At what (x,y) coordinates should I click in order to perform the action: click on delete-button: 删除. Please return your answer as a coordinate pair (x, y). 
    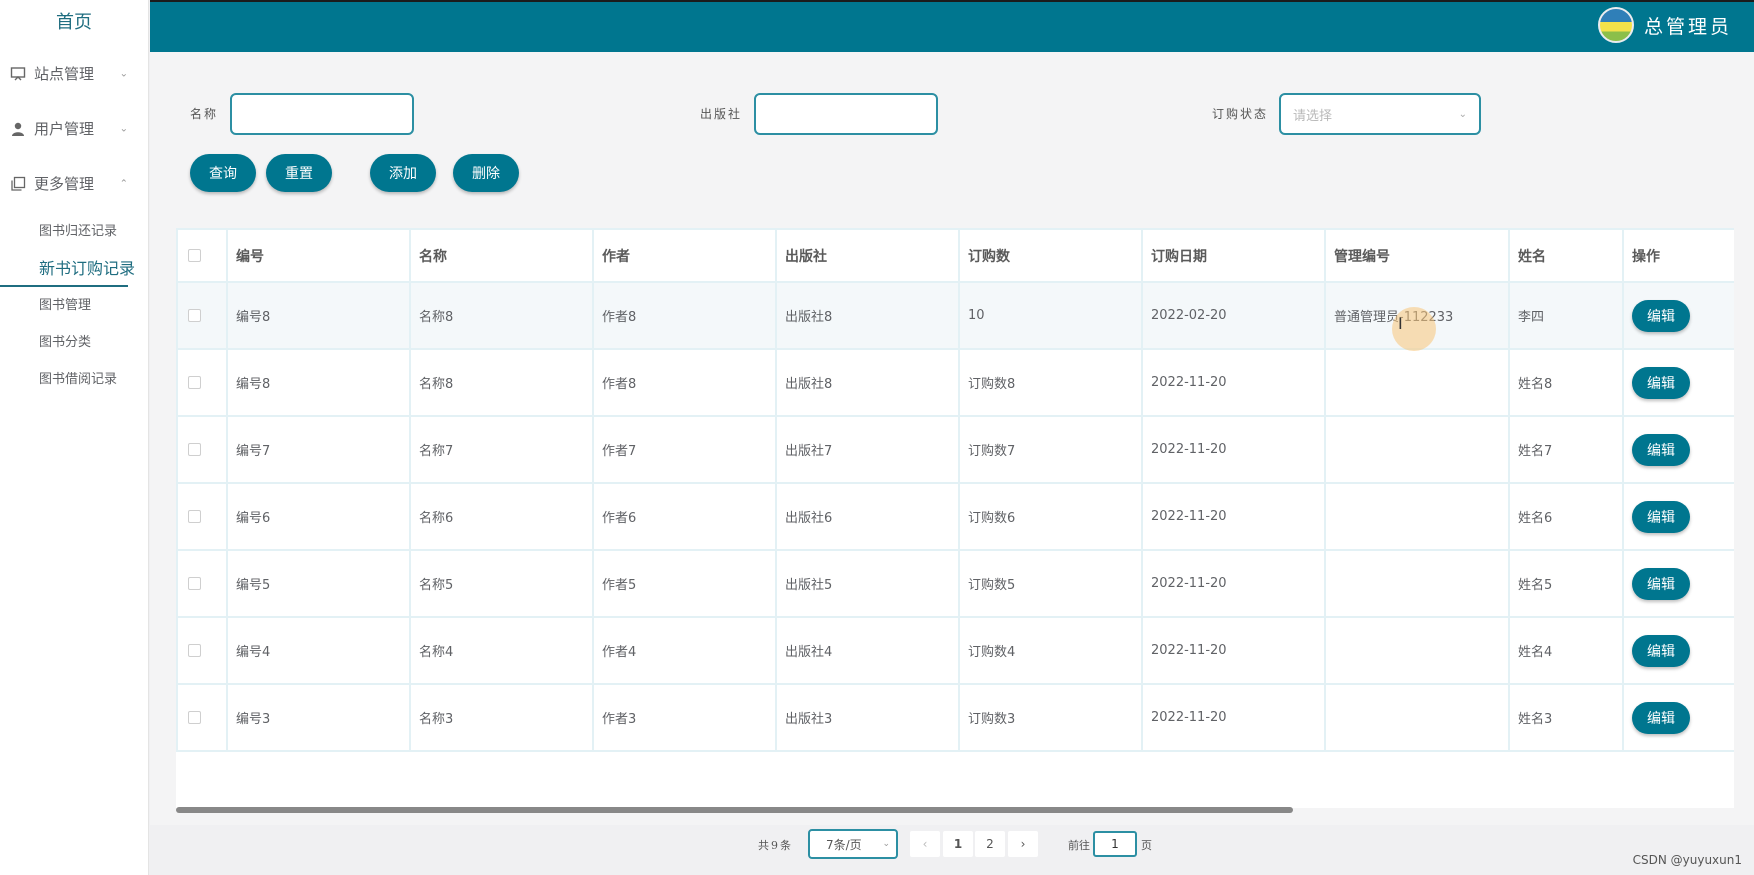
    Looking at the image, I should click on (486, 173).